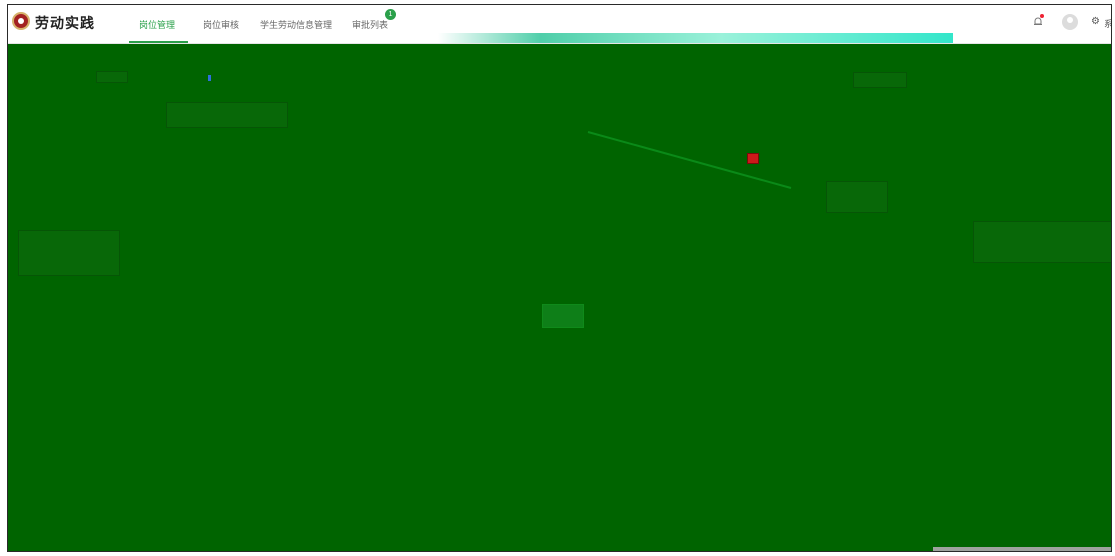  Describe the element at coordinates (1022, 549) in the screenshot. I see `horizontal-scrollbar` at that location.